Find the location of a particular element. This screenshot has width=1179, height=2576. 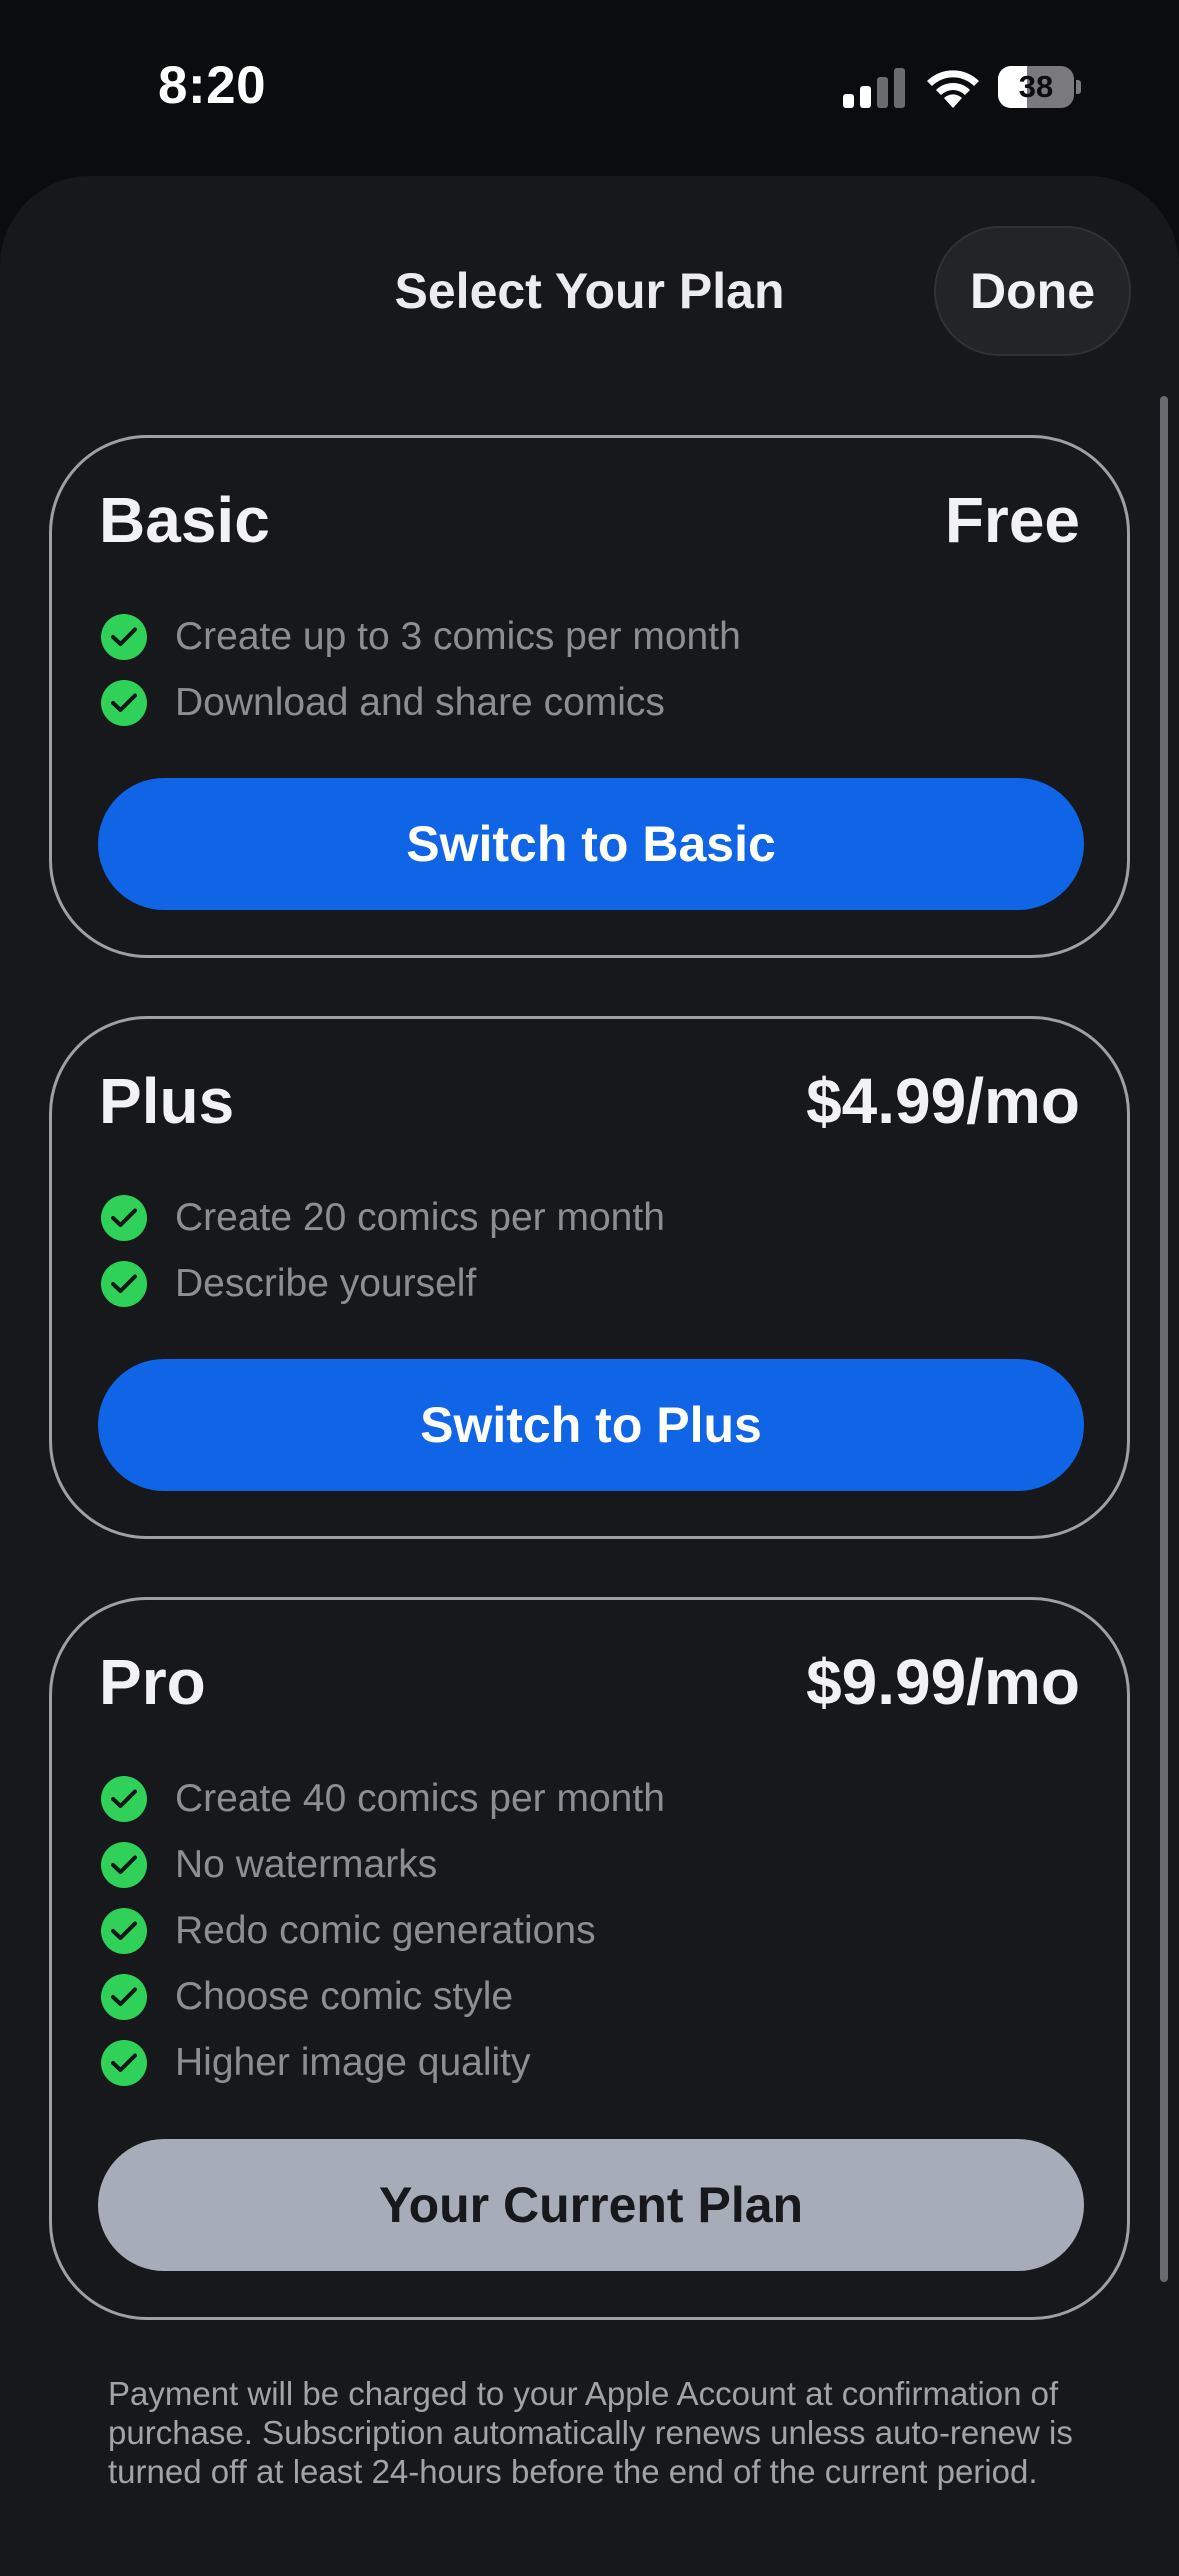

current-plan-button: Your Current Plan is located at coordinates (591, 2205).